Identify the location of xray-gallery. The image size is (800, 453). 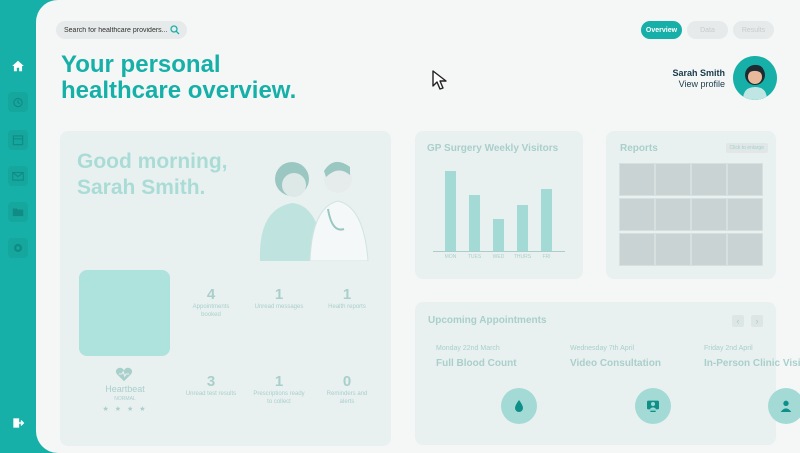
(691, 215).